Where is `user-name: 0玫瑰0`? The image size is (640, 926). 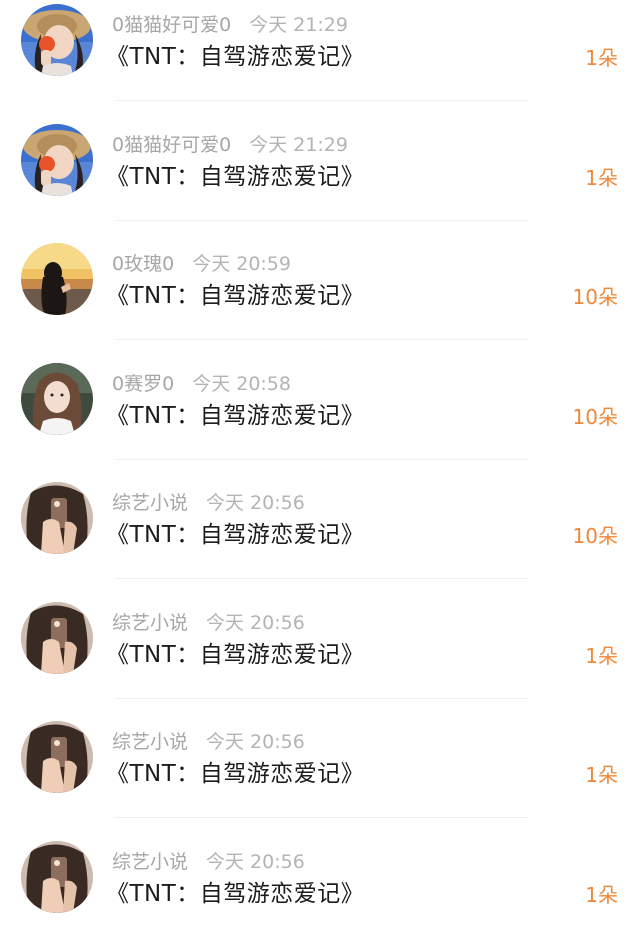 user-name: 0玫瑰0 is located at coordinates (143, 264).